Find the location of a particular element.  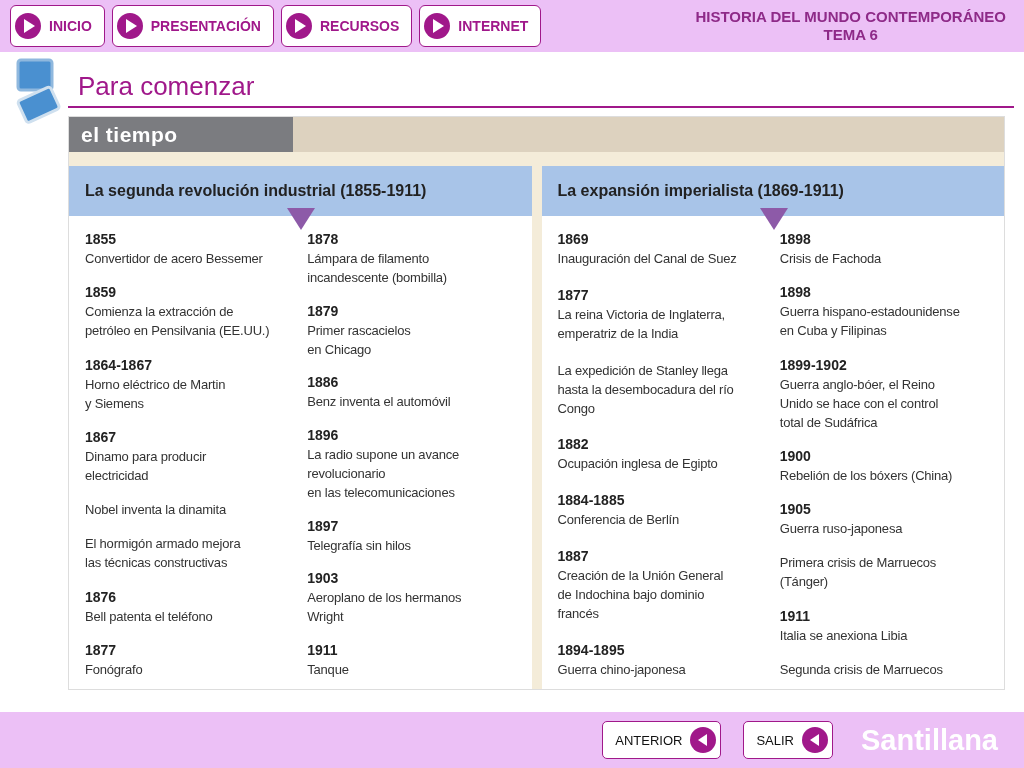

nav-button: INTERNET is located at coordinates (480, 26).